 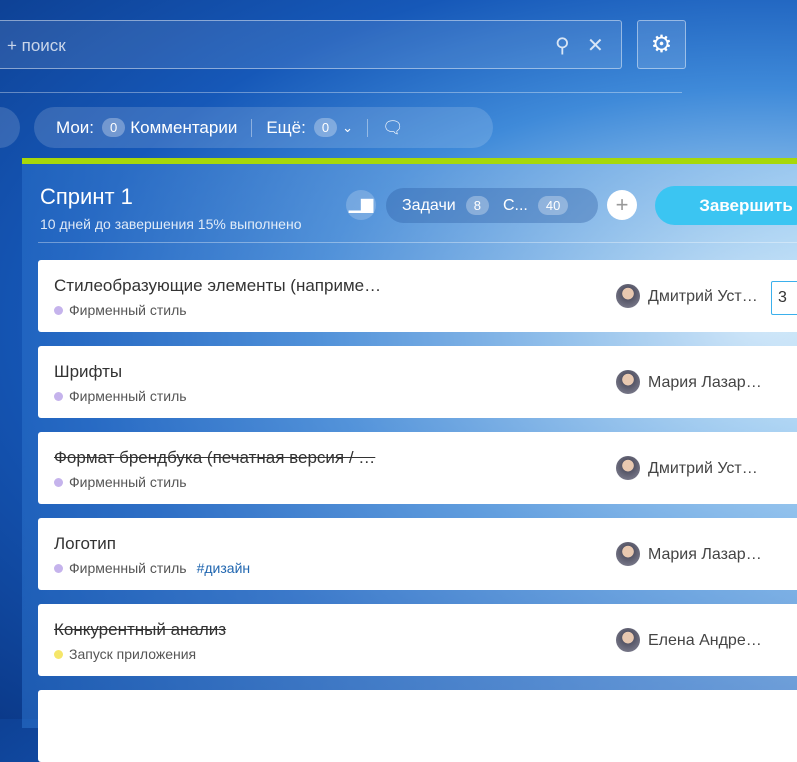 What do you see at coordinates (429, 206) in the screenshot?
I see `tab-tasks: Задачи` at bounding box center [429, 206].